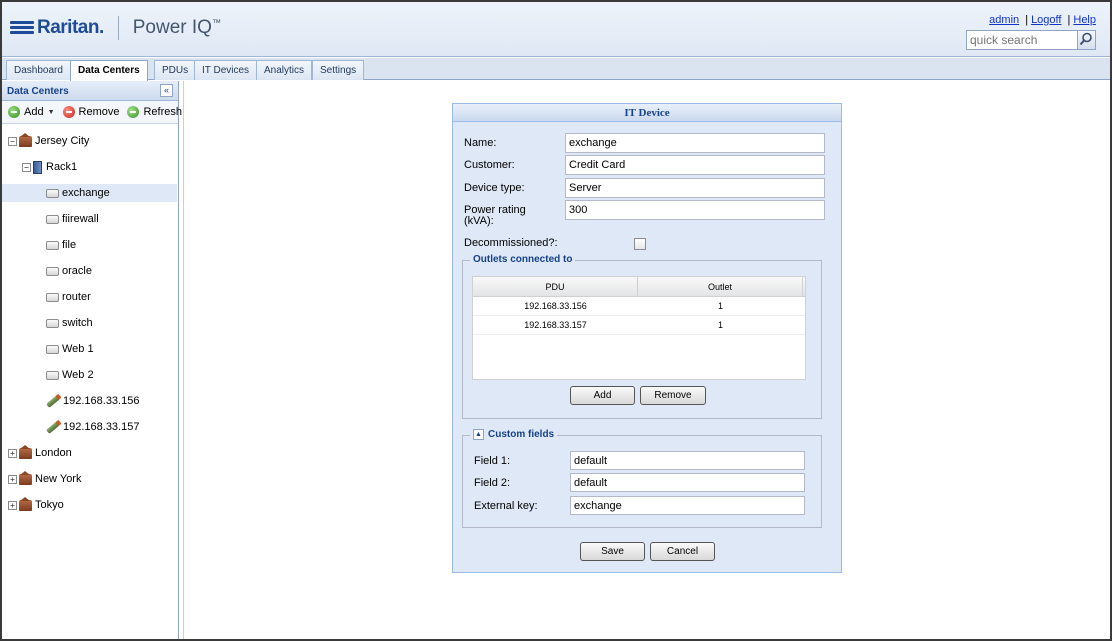 Image resolution: width=1112 pixels, height=641 pixels. What do you see at coordinates (555, 286) in the screenshot?
I see `column-header-pdu: PDU` at bounding box center [555, 286].